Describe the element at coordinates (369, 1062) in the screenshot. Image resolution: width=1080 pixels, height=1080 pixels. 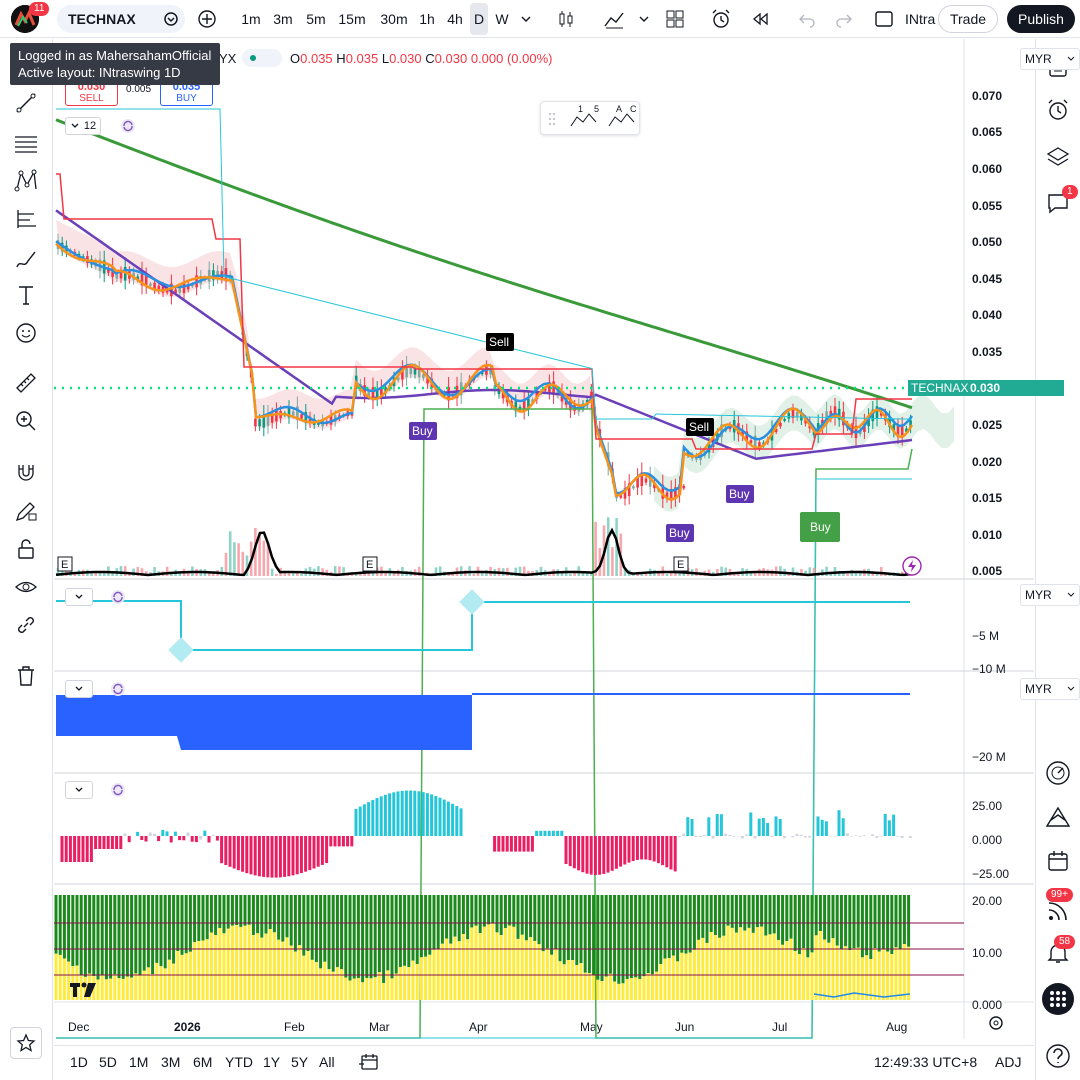
I see `date-range-button` at that location.